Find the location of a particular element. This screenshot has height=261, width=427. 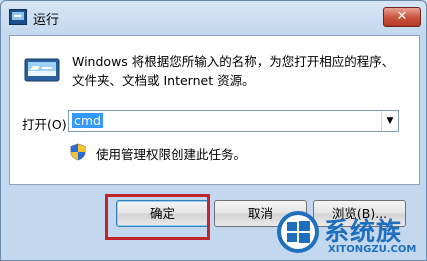

open-combobox: cmd ▼ is located at coordinates (233, 121).